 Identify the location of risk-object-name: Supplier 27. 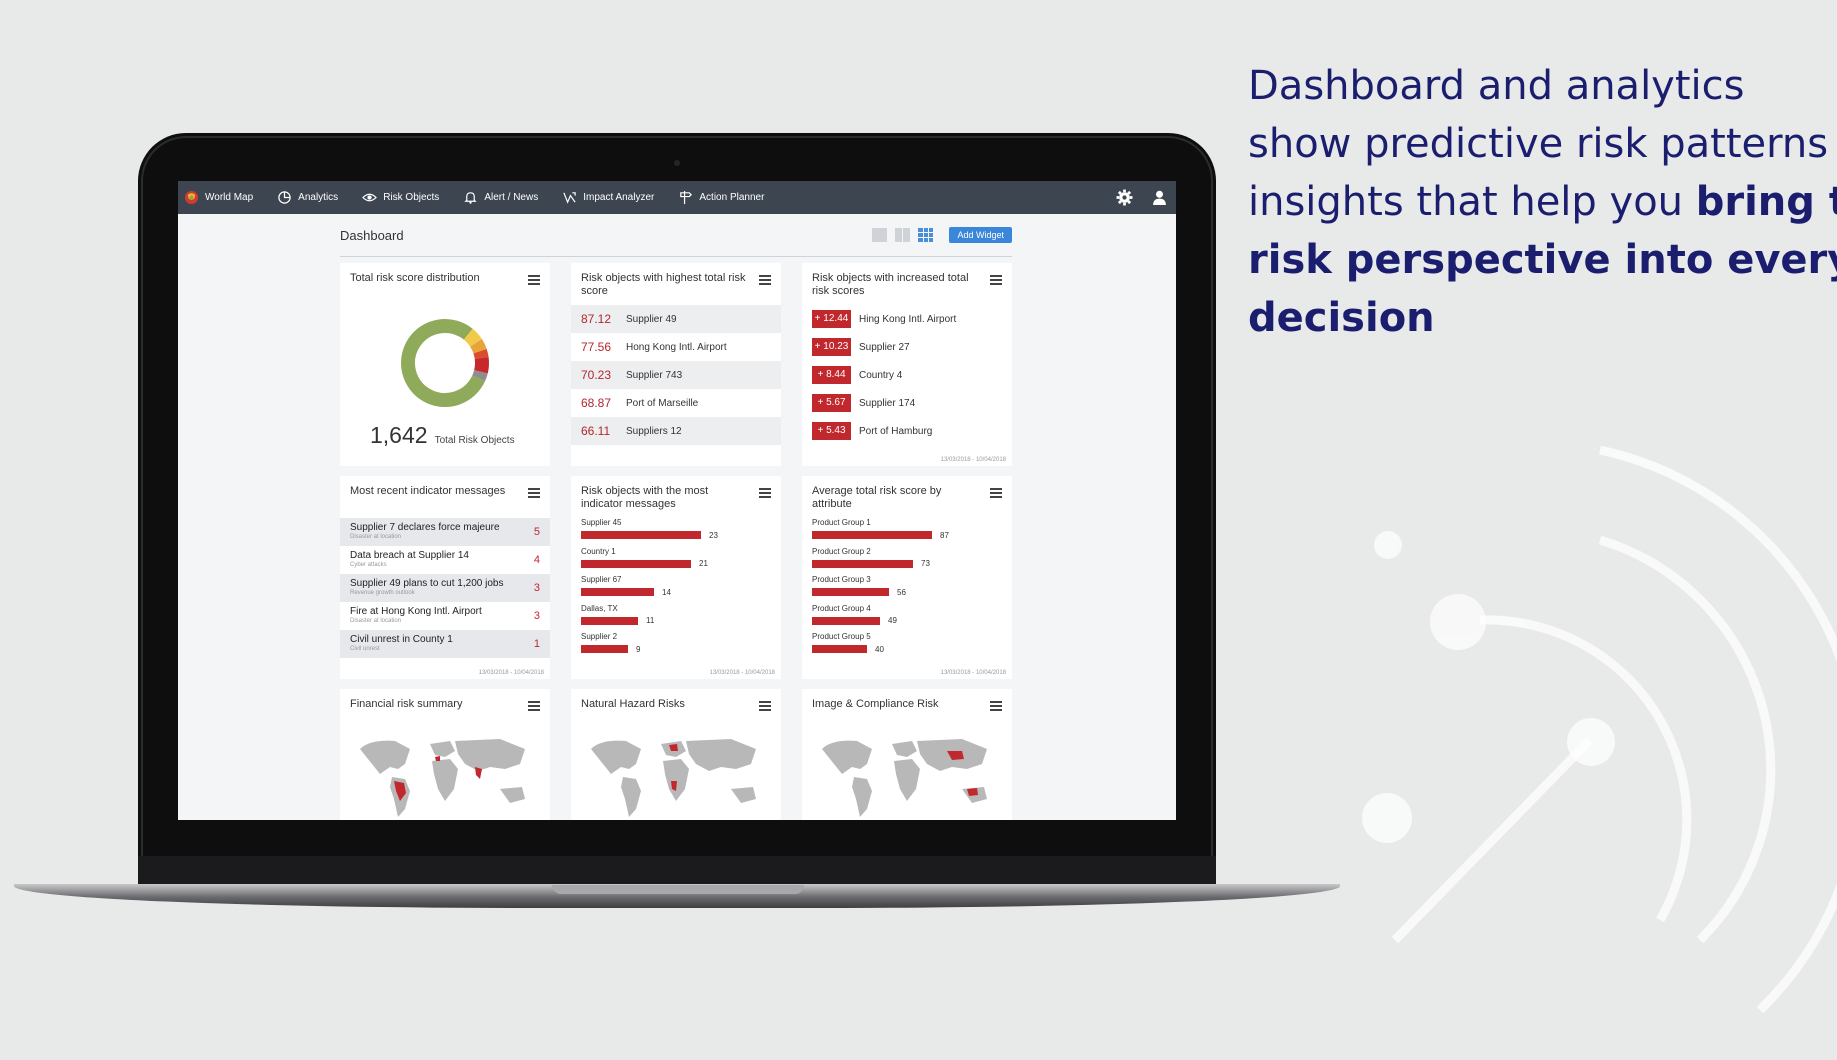
(884, 347).